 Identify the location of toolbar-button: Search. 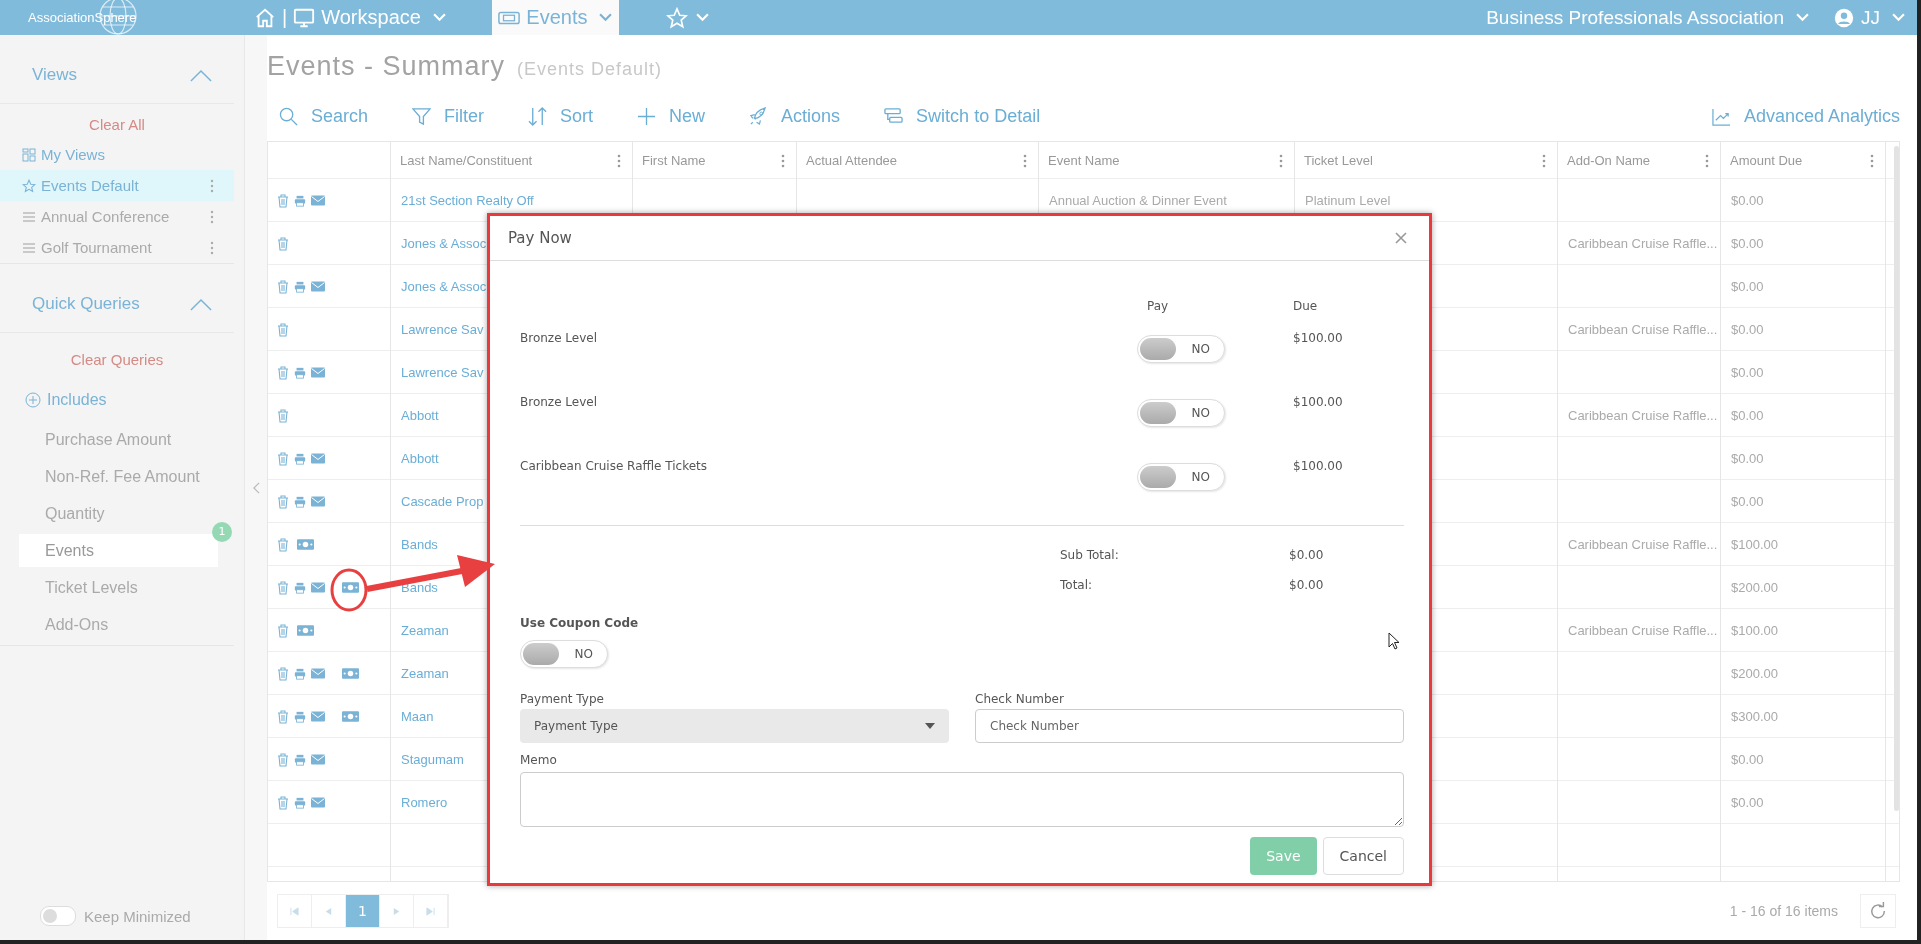
(324, 116).